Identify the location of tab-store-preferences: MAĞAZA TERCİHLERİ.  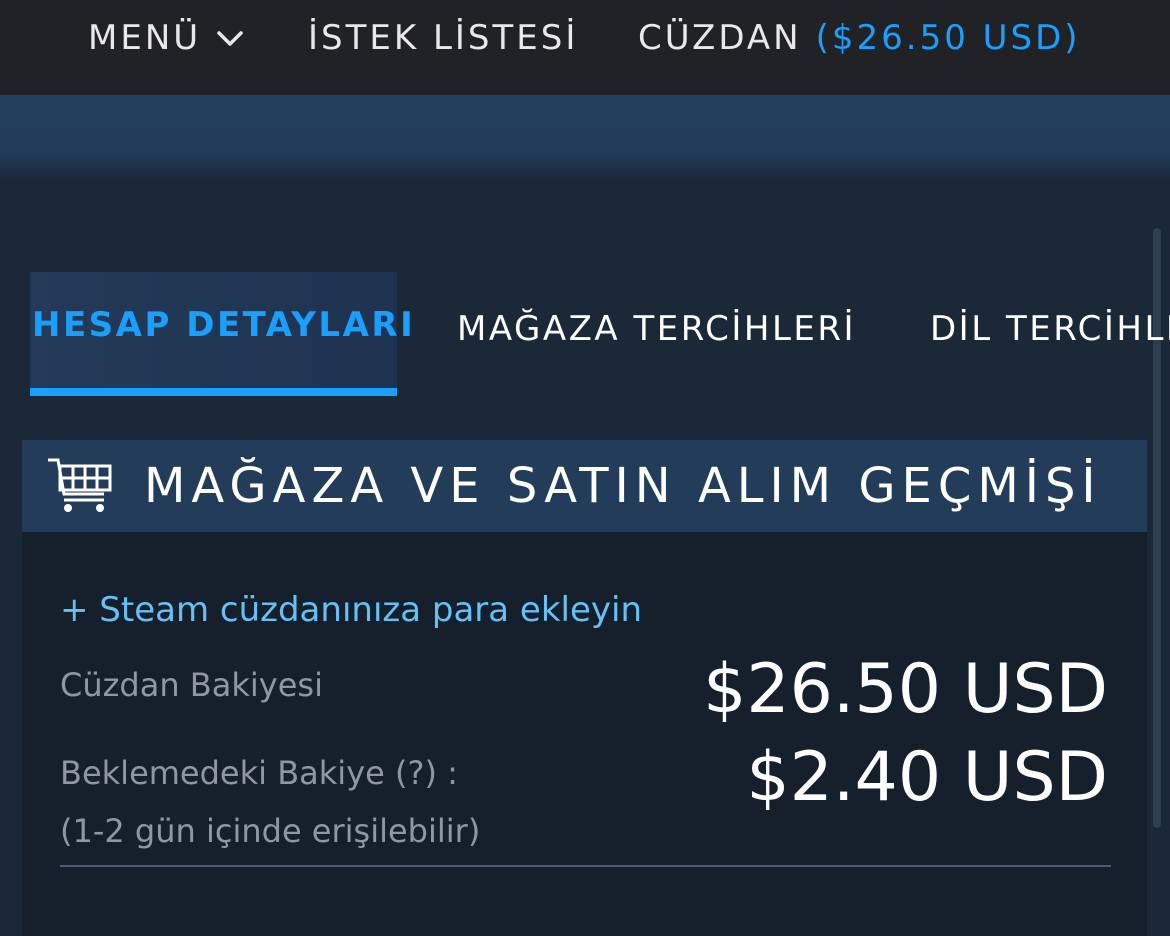
(656, 334).